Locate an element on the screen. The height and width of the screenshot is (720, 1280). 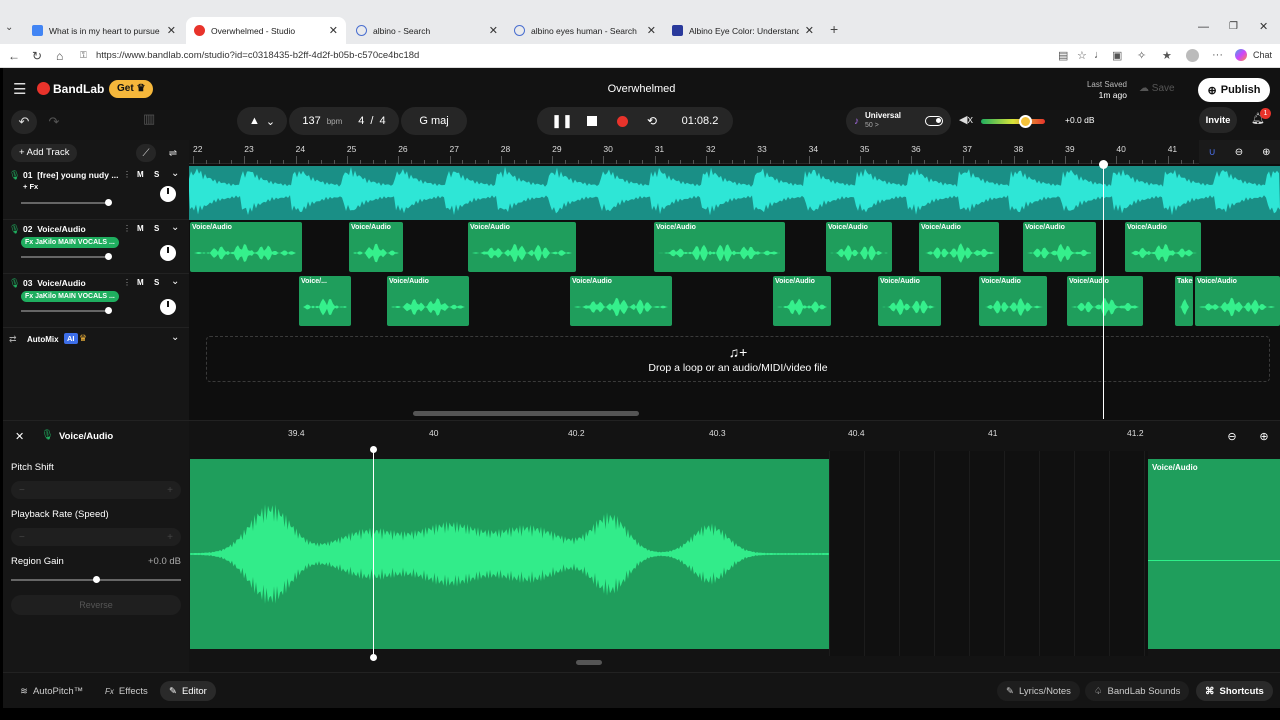
browser-tab-albino-search: albino - Search ✕ is located at coordinates (427, 30).